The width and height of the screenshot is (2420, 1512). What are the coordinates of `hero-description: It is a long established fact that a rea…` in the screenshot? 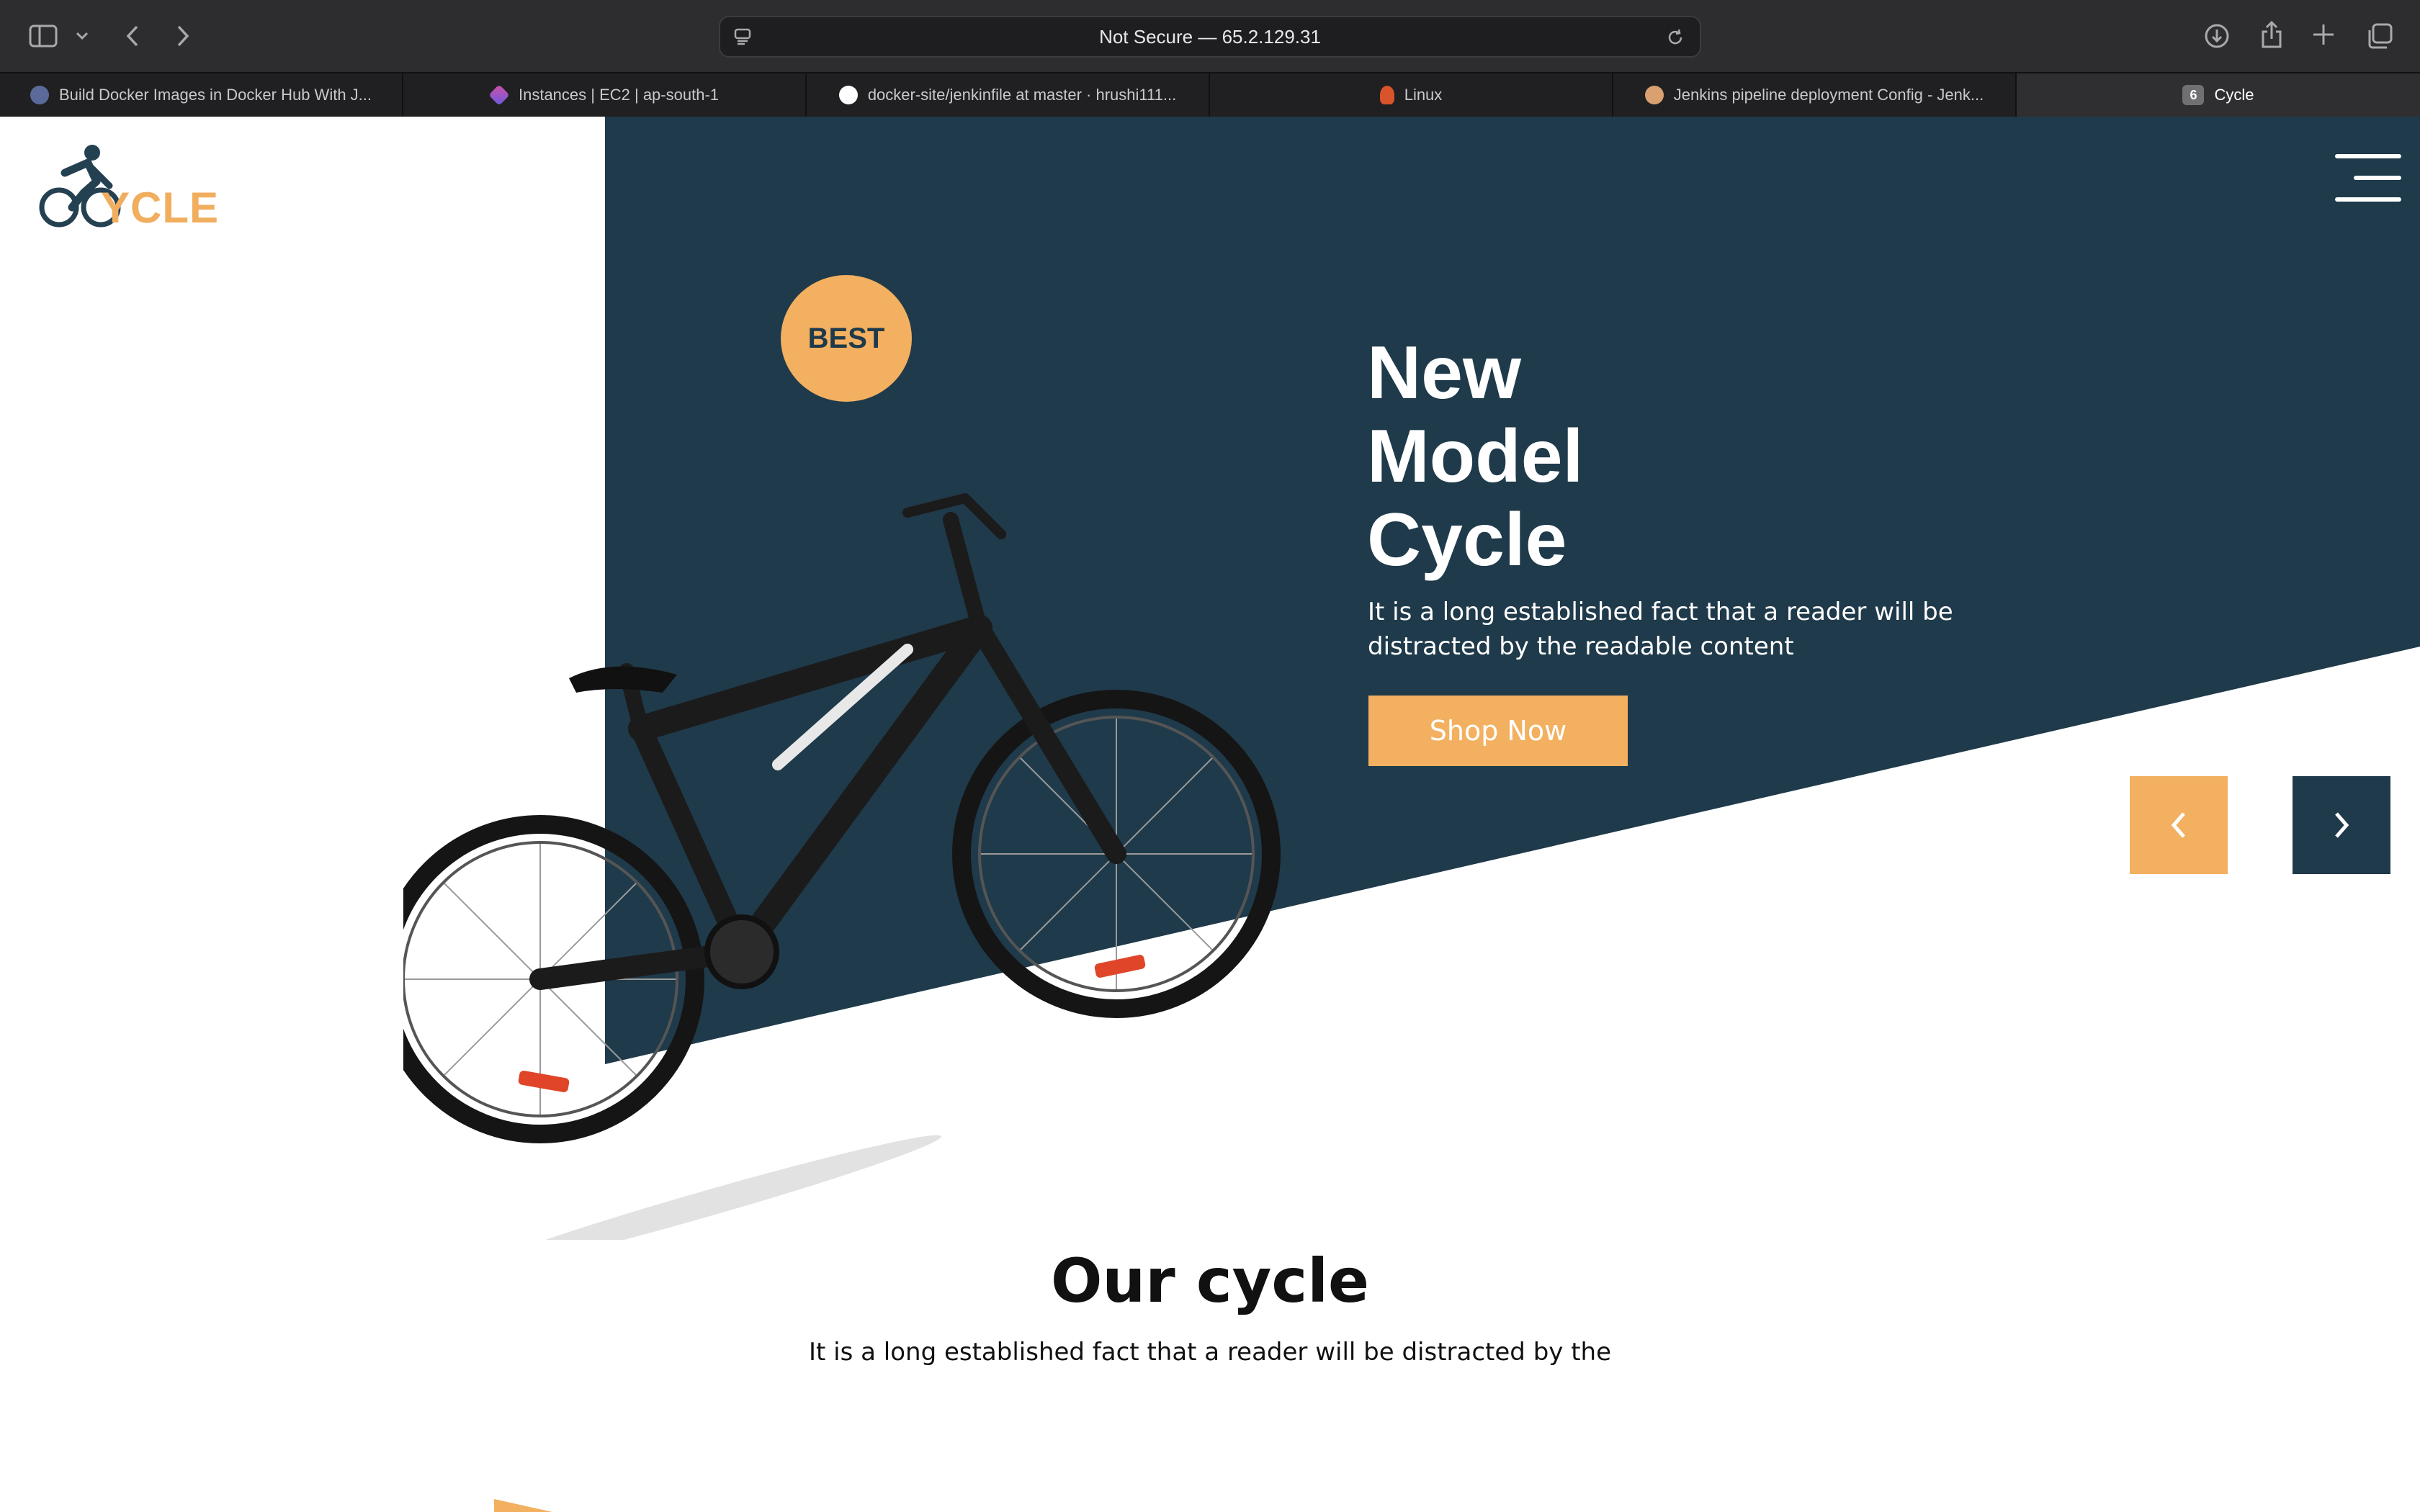 It's located at (1661, 629).